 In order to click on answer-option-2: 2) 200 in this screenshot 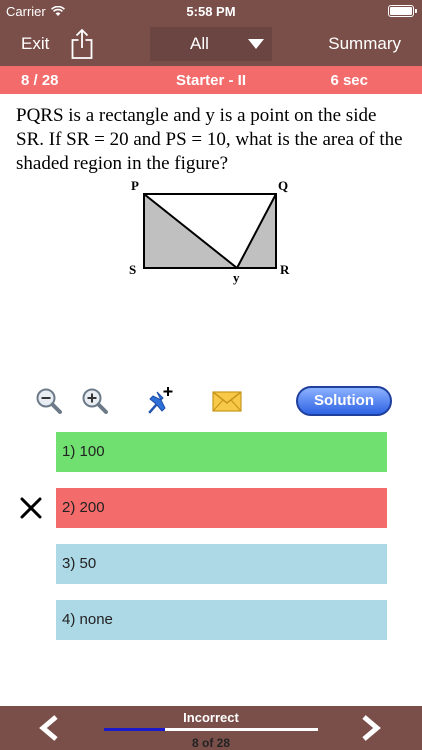, I will do `click(221, 508)`.